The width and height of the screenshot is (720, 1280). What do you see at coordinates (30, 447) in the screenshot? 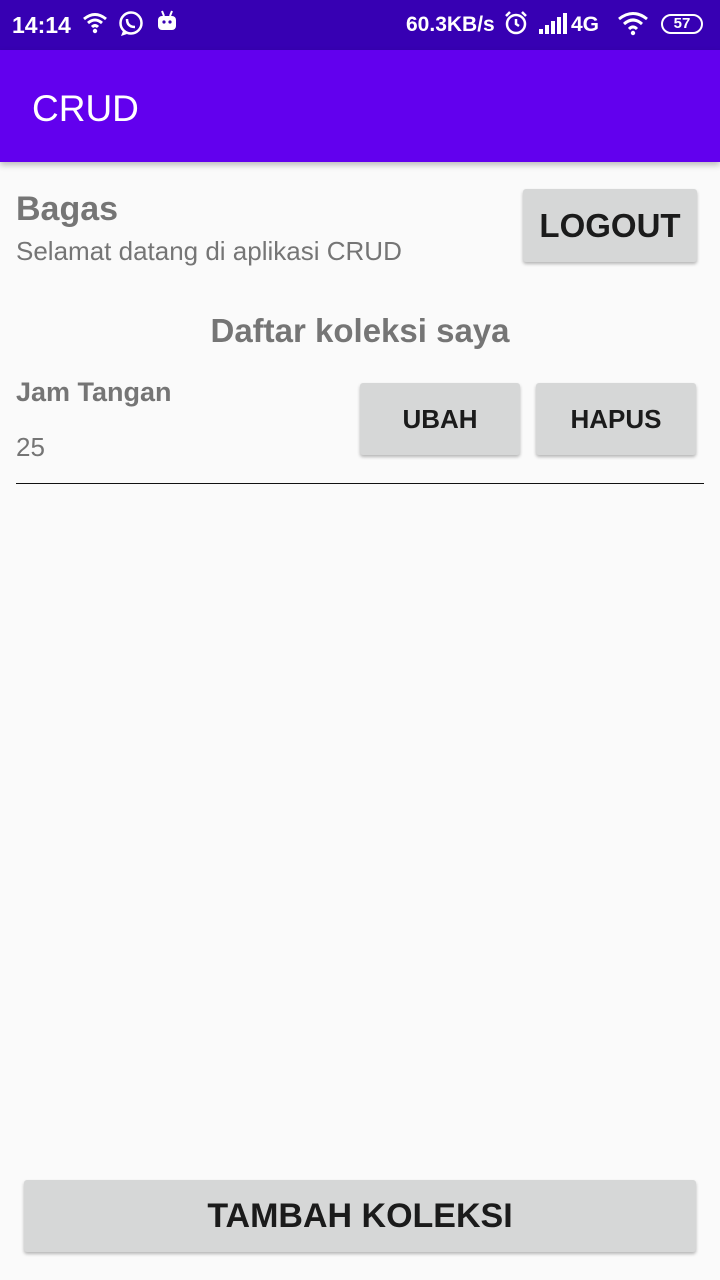
I see `item-quantity: 25` at bounding box center [30, 447].